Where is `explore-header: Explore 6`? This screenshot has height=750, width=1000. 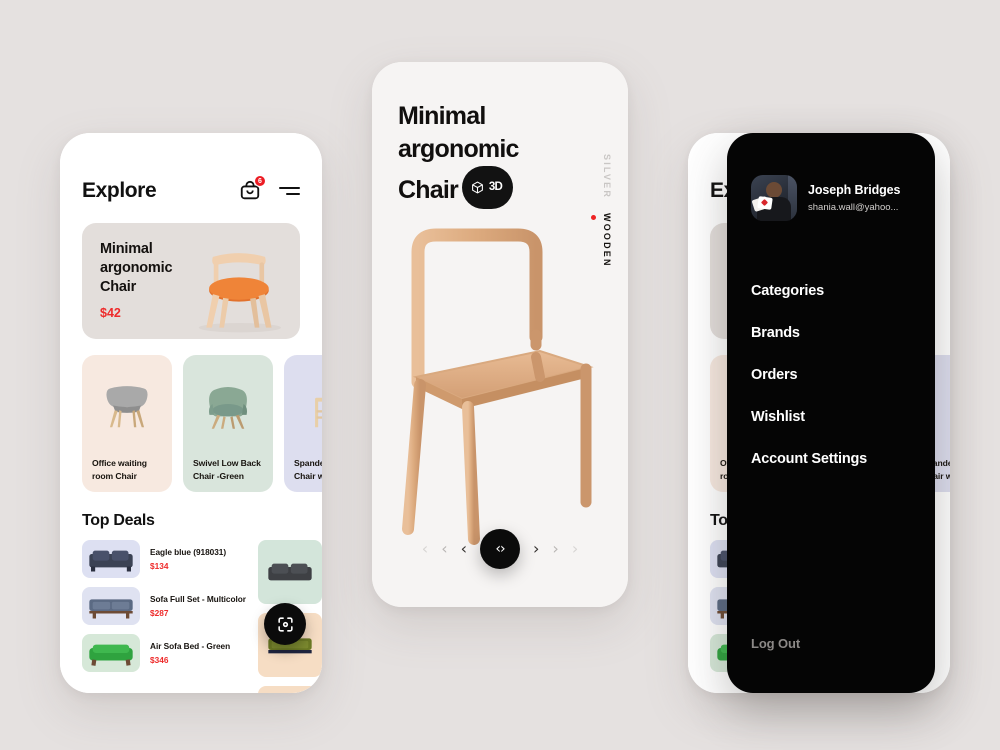 explore-header: Explore 6 is located at coordinates (191, 168).